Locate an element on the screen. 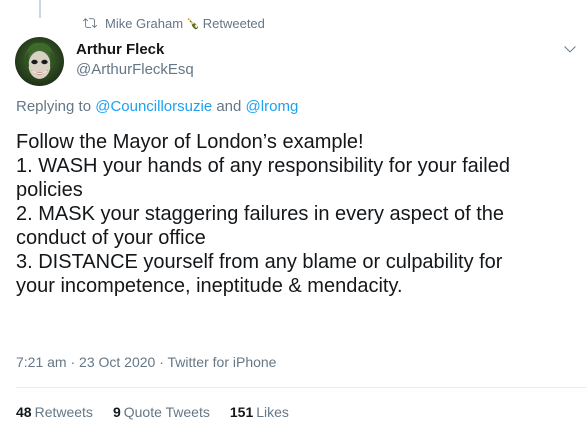 The image size is (586, 437). quote-tweets-count: 9 is located at coordinates (116, 412).